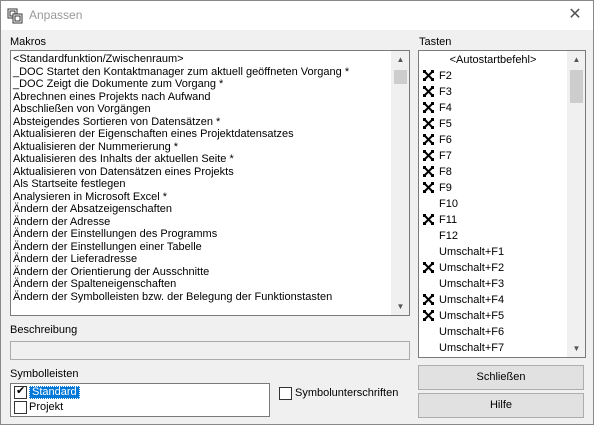 This screenshot has height=425, width=594. I want to click on tasten-item-label: F4, so click(445, 108).